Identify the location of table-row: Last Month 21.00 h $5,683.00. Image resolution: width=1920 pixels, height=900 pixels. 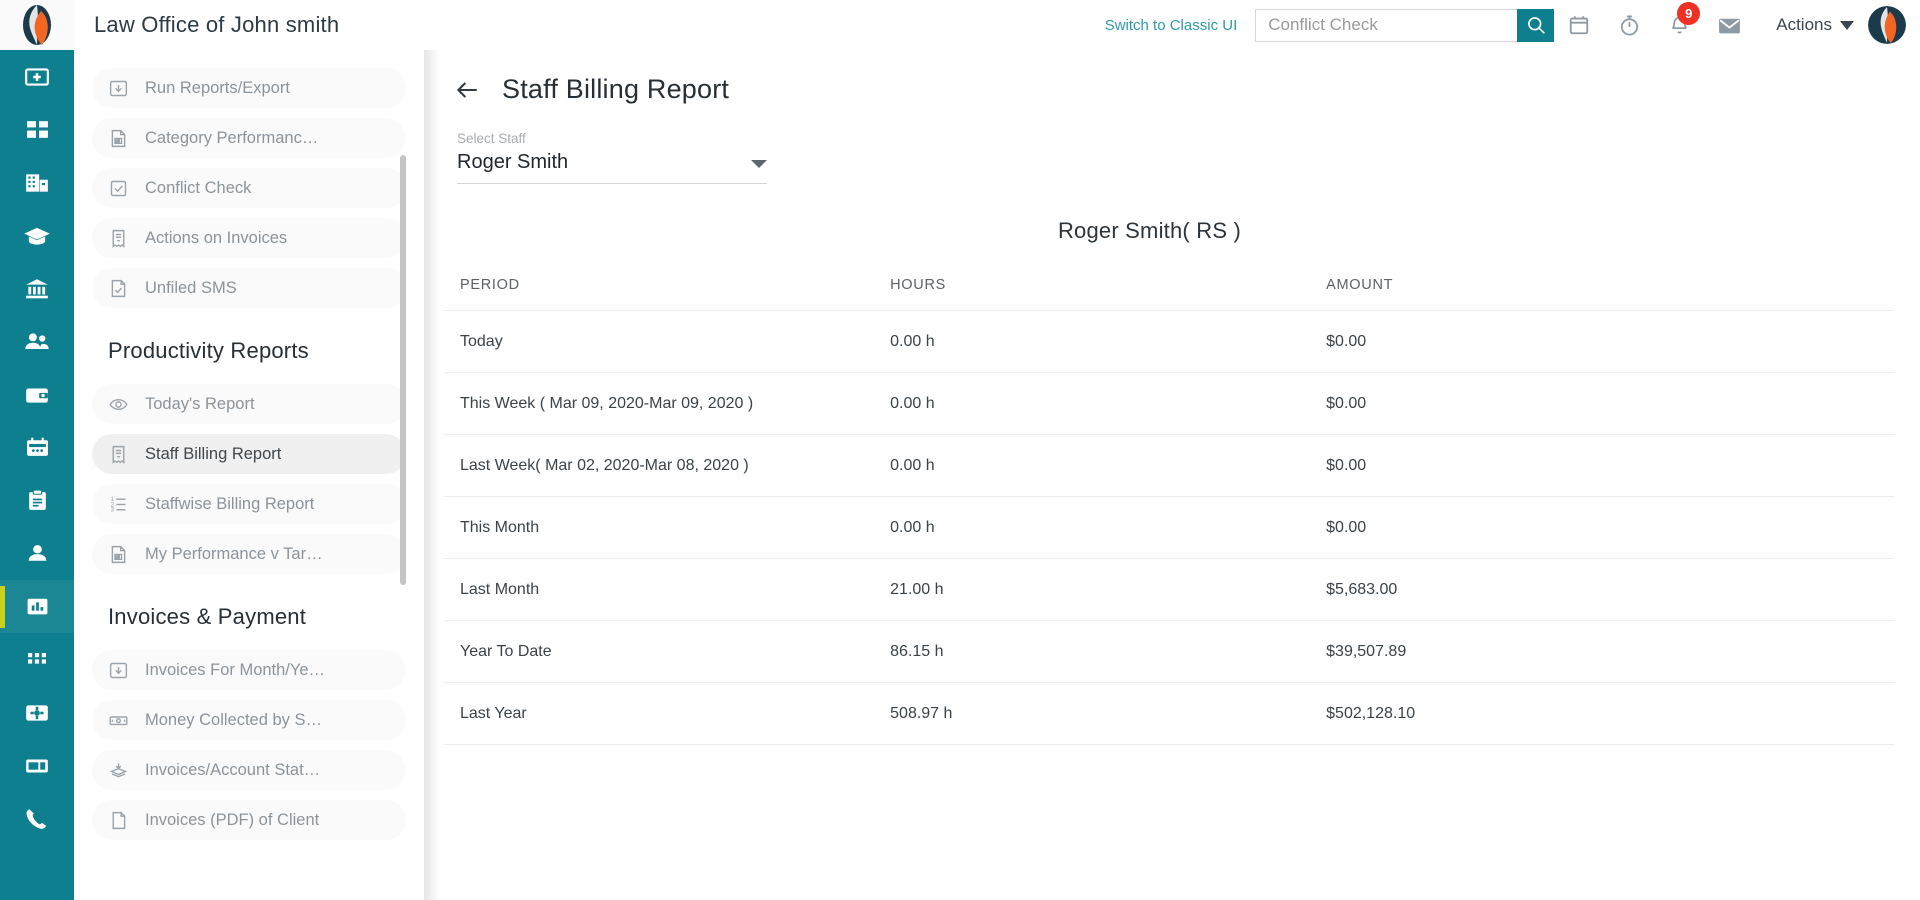
(1169, 589).